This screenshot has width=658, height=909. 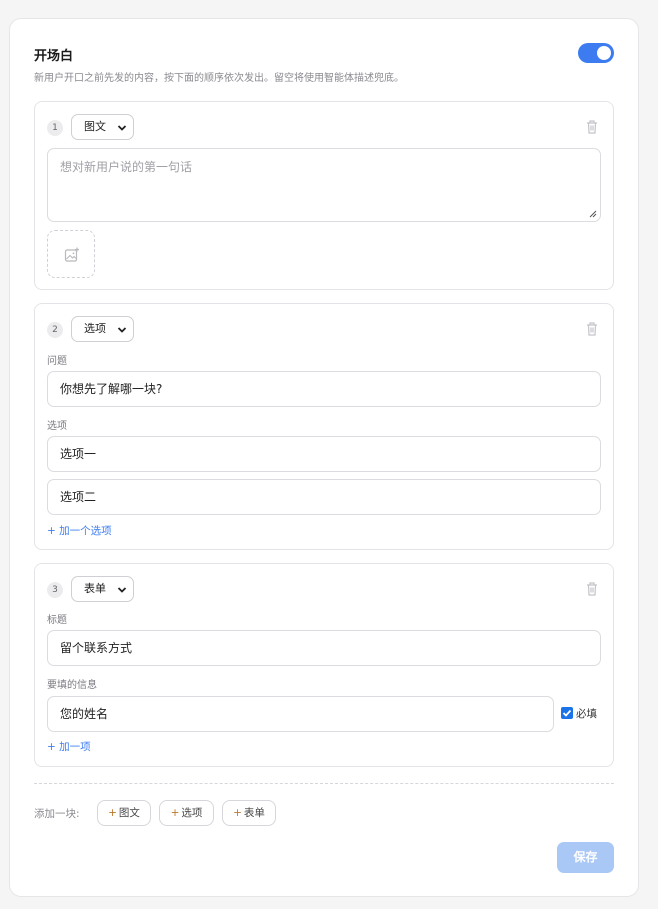 I want to click on fields-label: 要填的信息, so click(x=72, y=685).